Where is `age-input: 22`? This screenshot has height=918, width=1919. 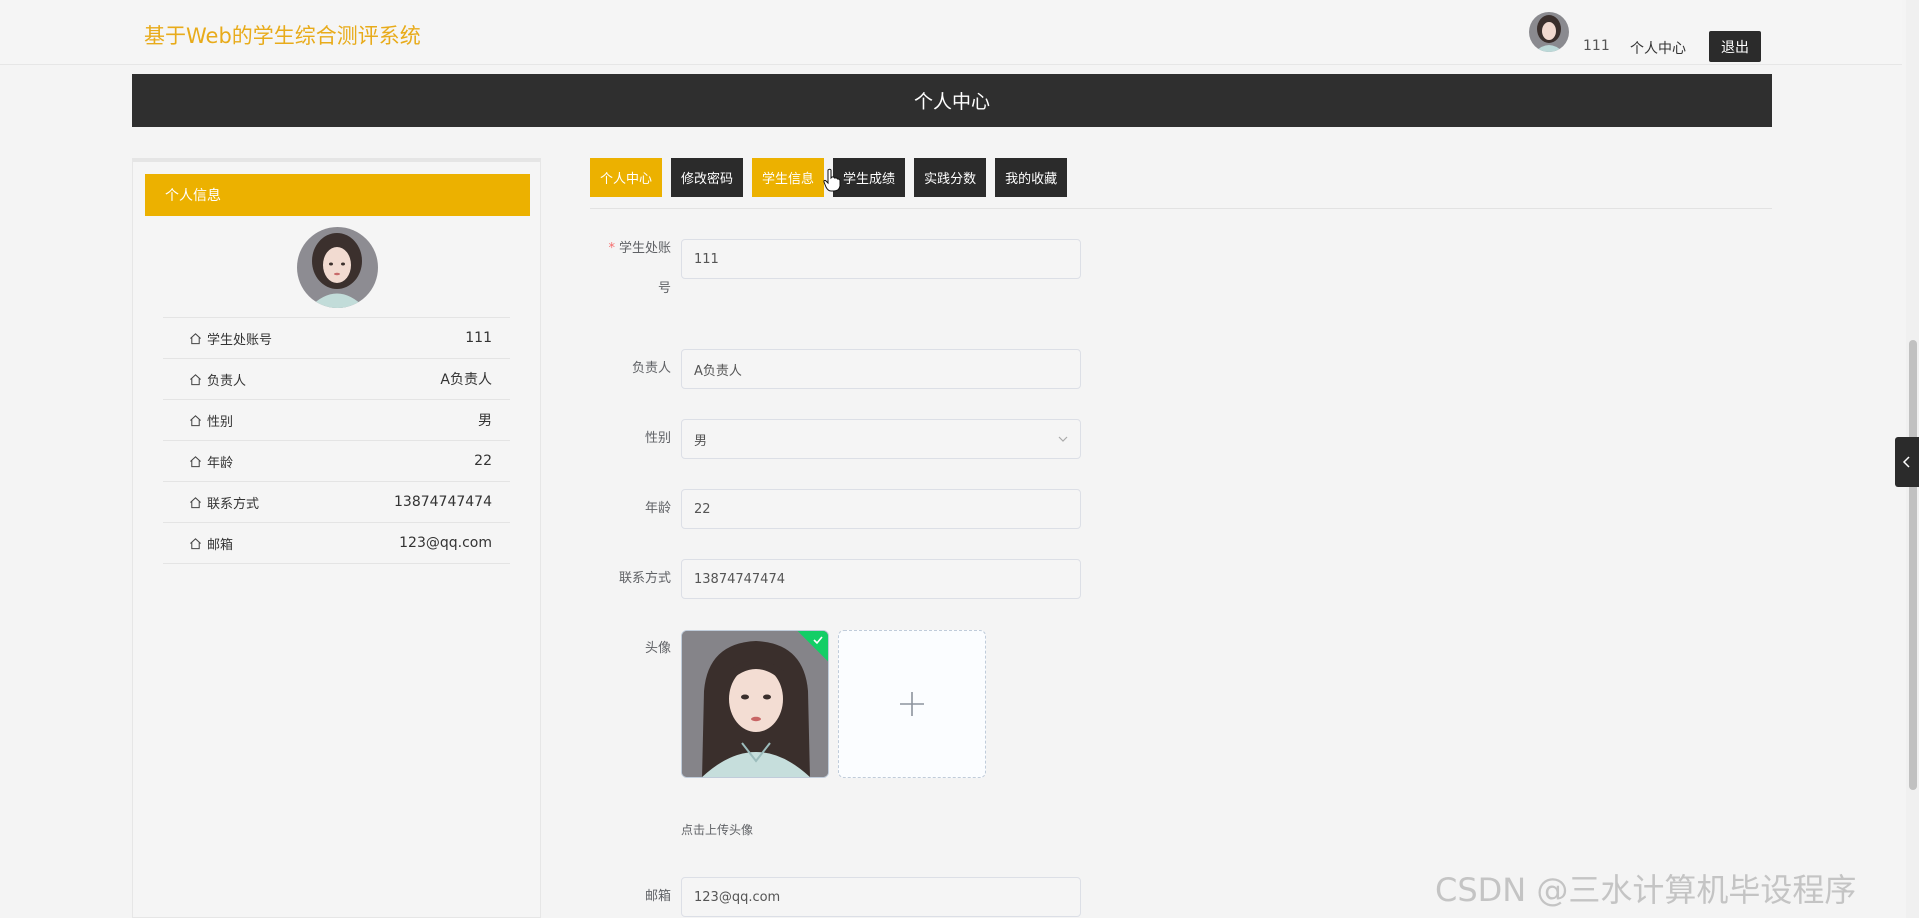 age-input: 22 is located at coordinates (881, 509).